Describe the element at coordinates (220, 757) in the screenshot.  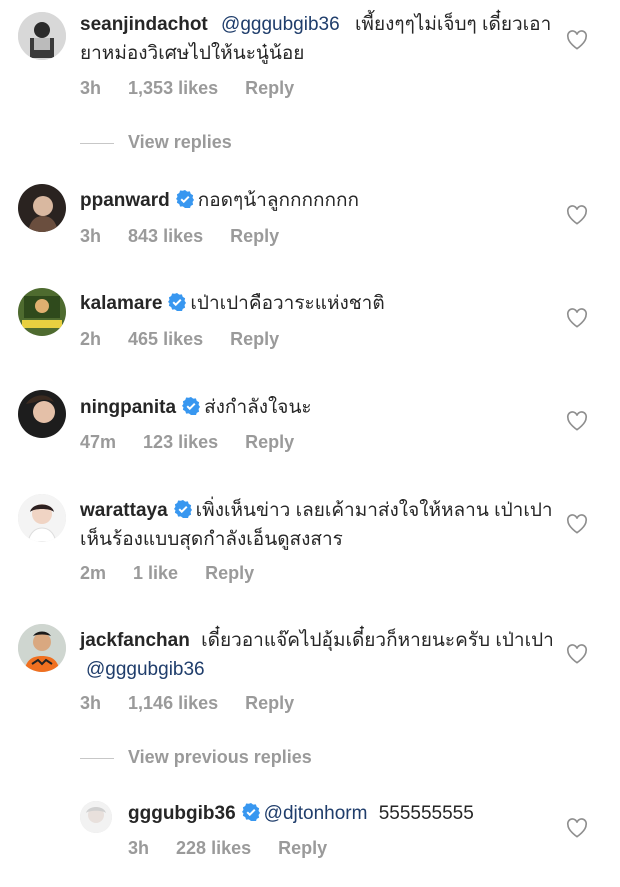
I see `view-previous-replies-label: View previous replies` at that location.